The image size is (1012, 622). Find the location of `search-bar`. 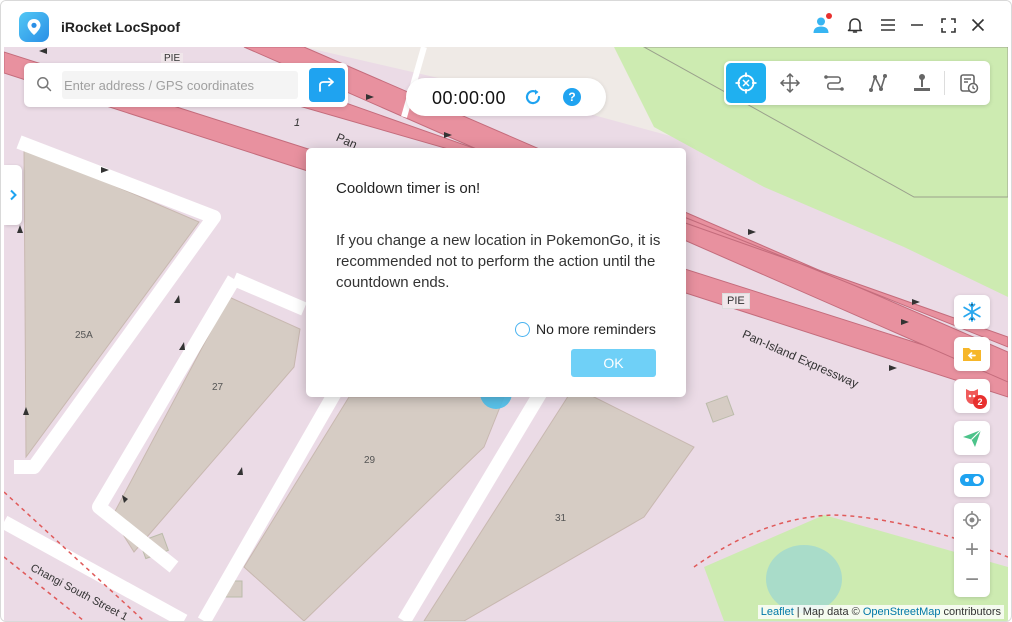

search-bar is located at coordinates (186, 85).